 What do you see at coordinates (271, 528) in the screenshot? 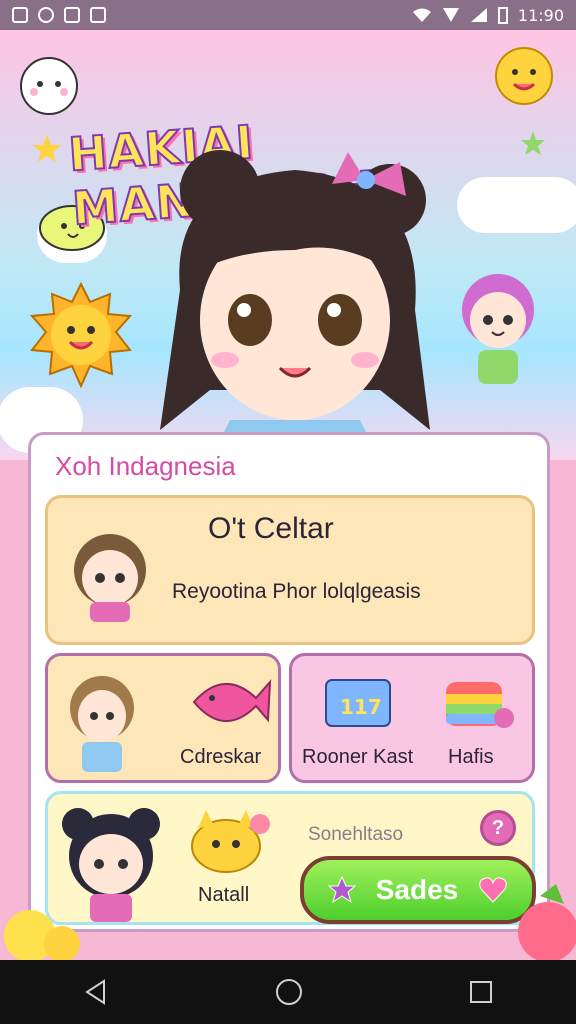
I see `card-main-title: O't Celtar` at bounding box center [271, 528].